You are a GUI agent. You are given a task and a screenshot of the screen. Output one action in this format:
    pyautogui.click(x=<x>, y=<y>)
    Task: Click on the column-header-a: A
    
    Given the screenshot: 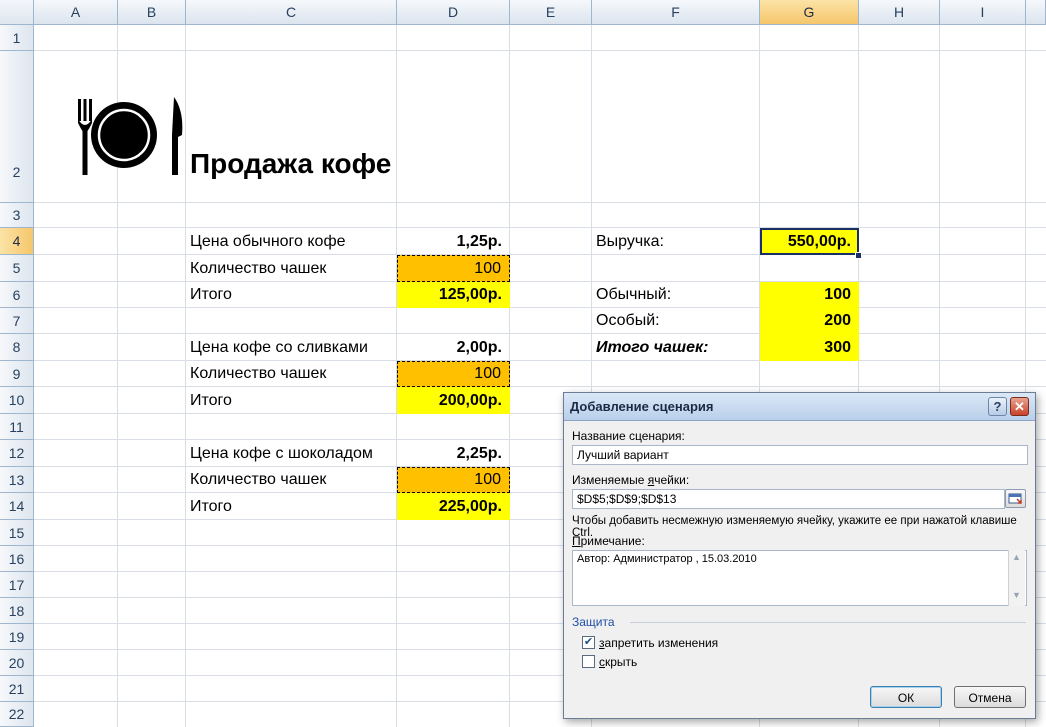 What is the action you would take?
    pyautogui.click(x=76, y=12)
    